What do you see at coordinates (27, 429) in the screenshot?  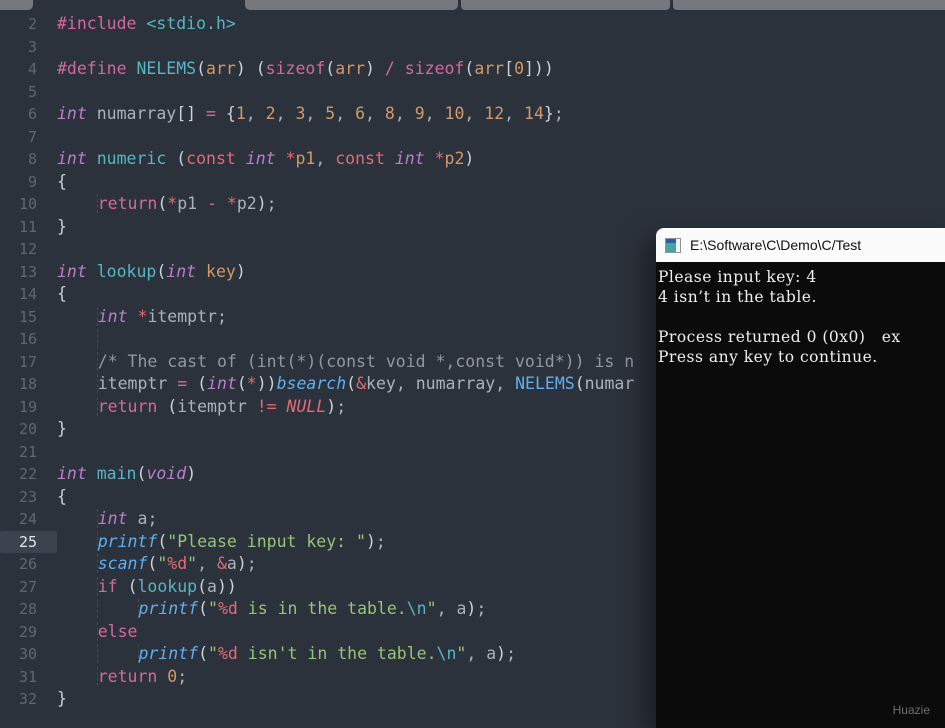 I see `line-number: 20` at bounding box center [27, 429].